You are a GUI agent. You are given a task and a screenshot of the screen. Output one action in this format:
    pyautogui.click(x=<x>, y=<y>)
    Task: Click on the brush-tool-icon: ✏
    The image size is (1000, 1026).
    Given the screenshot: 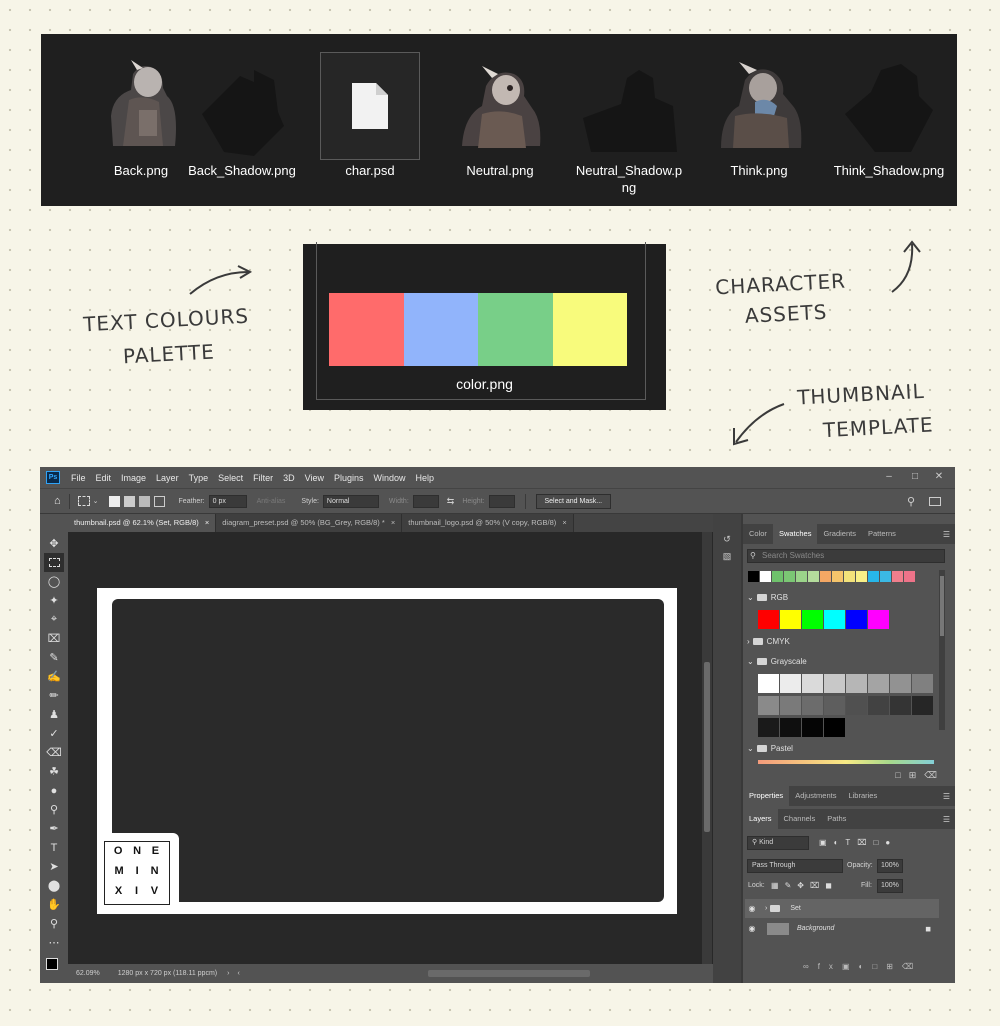 What is the action you would take?
    pyautogui.click(x=54, y=695)
    